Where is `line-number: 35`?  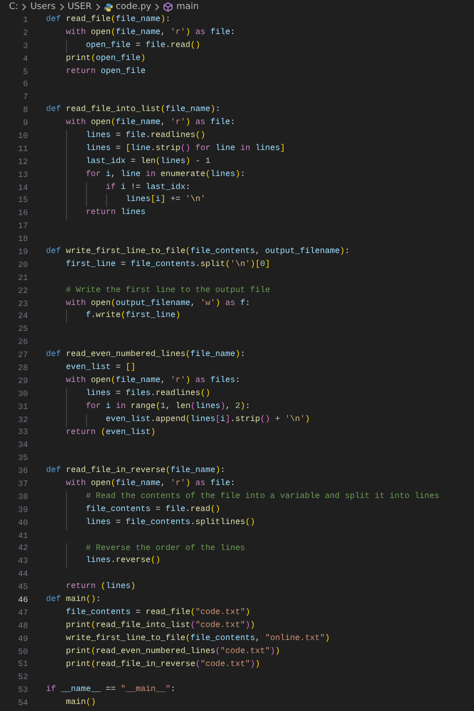 line-number: 35 is located at coordinates (22, 459).